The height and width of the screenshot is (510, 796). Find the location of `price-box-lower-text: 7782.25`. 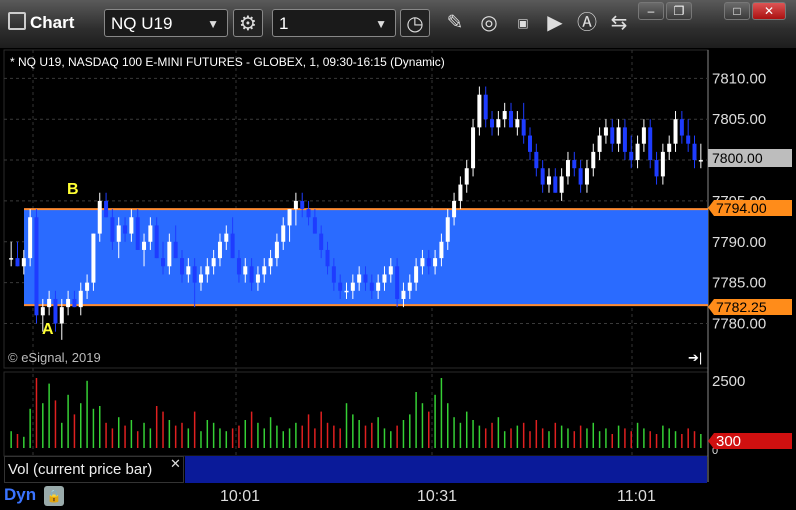

price-box-lower-text: 7782.25 is located at coordinates (741, 307).